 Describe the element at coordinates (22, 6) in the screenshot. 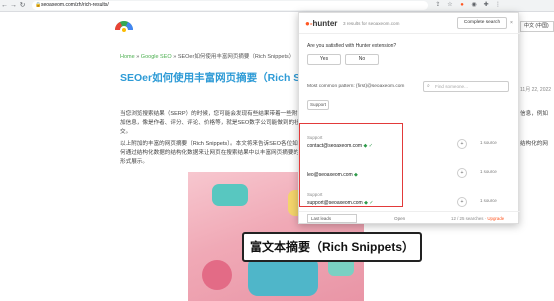

I see `reload-button: ↻` at that location.